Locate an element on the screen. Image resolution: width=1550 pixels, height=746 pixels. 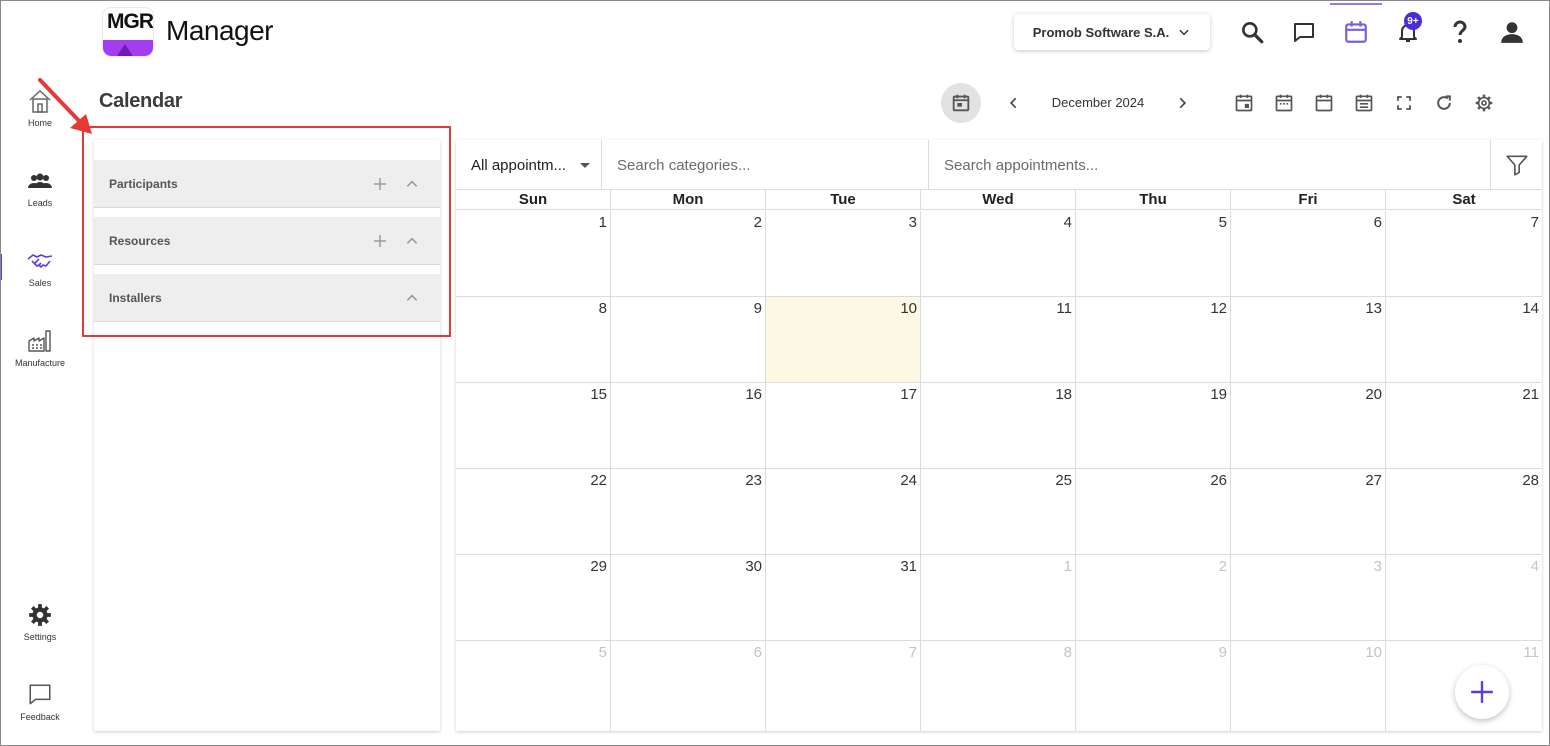
collapse-resources-button is located at coordinates (412, 241).